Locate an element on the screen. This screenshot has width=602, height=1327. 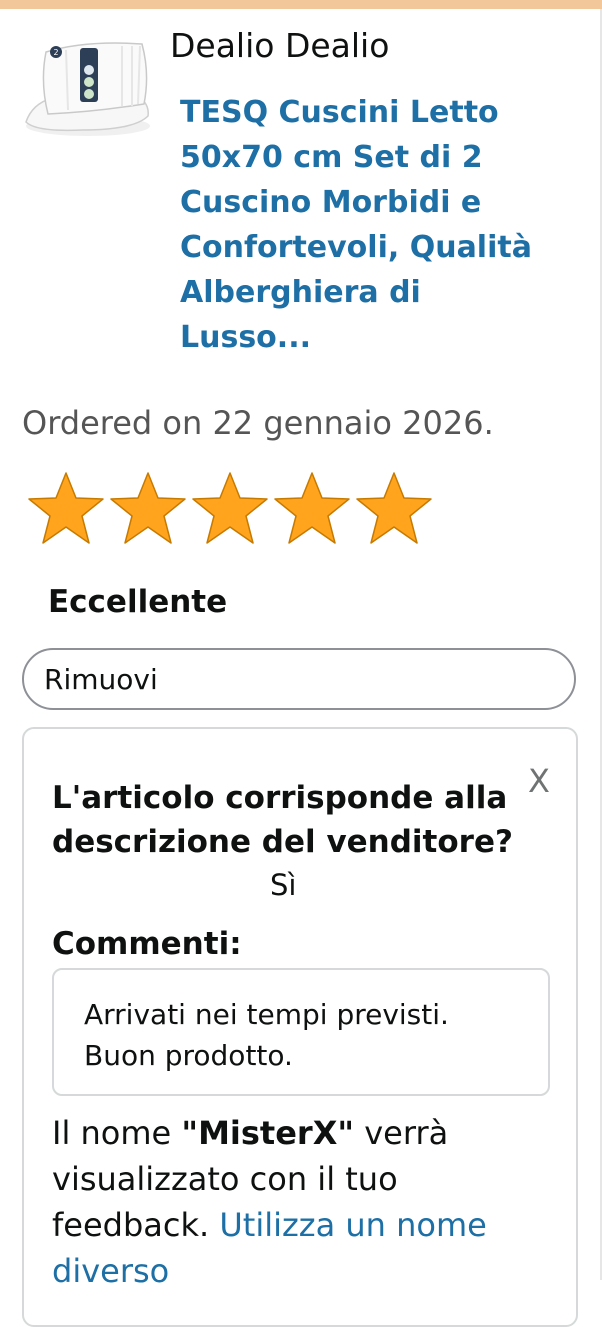
name-note-prefix: Il nome is located at coordinates (117, 1133).